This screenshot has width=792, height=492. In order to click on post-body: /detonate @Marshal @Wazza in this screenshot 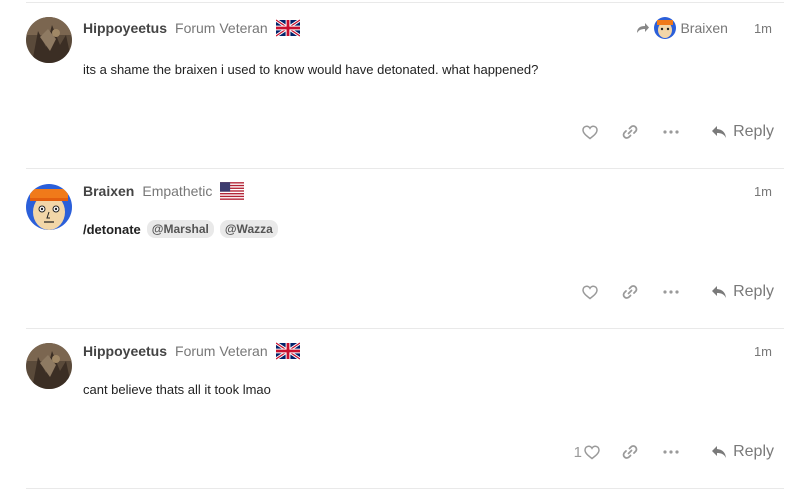, I will do `click(180, 229)`.